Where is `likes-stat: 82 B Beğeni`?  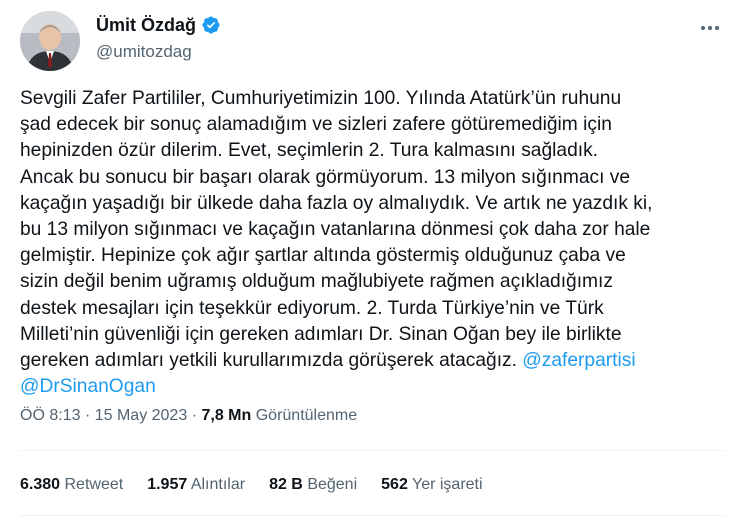
likes-stat: 82 B Beğeni is located at coordinates (313, 485).